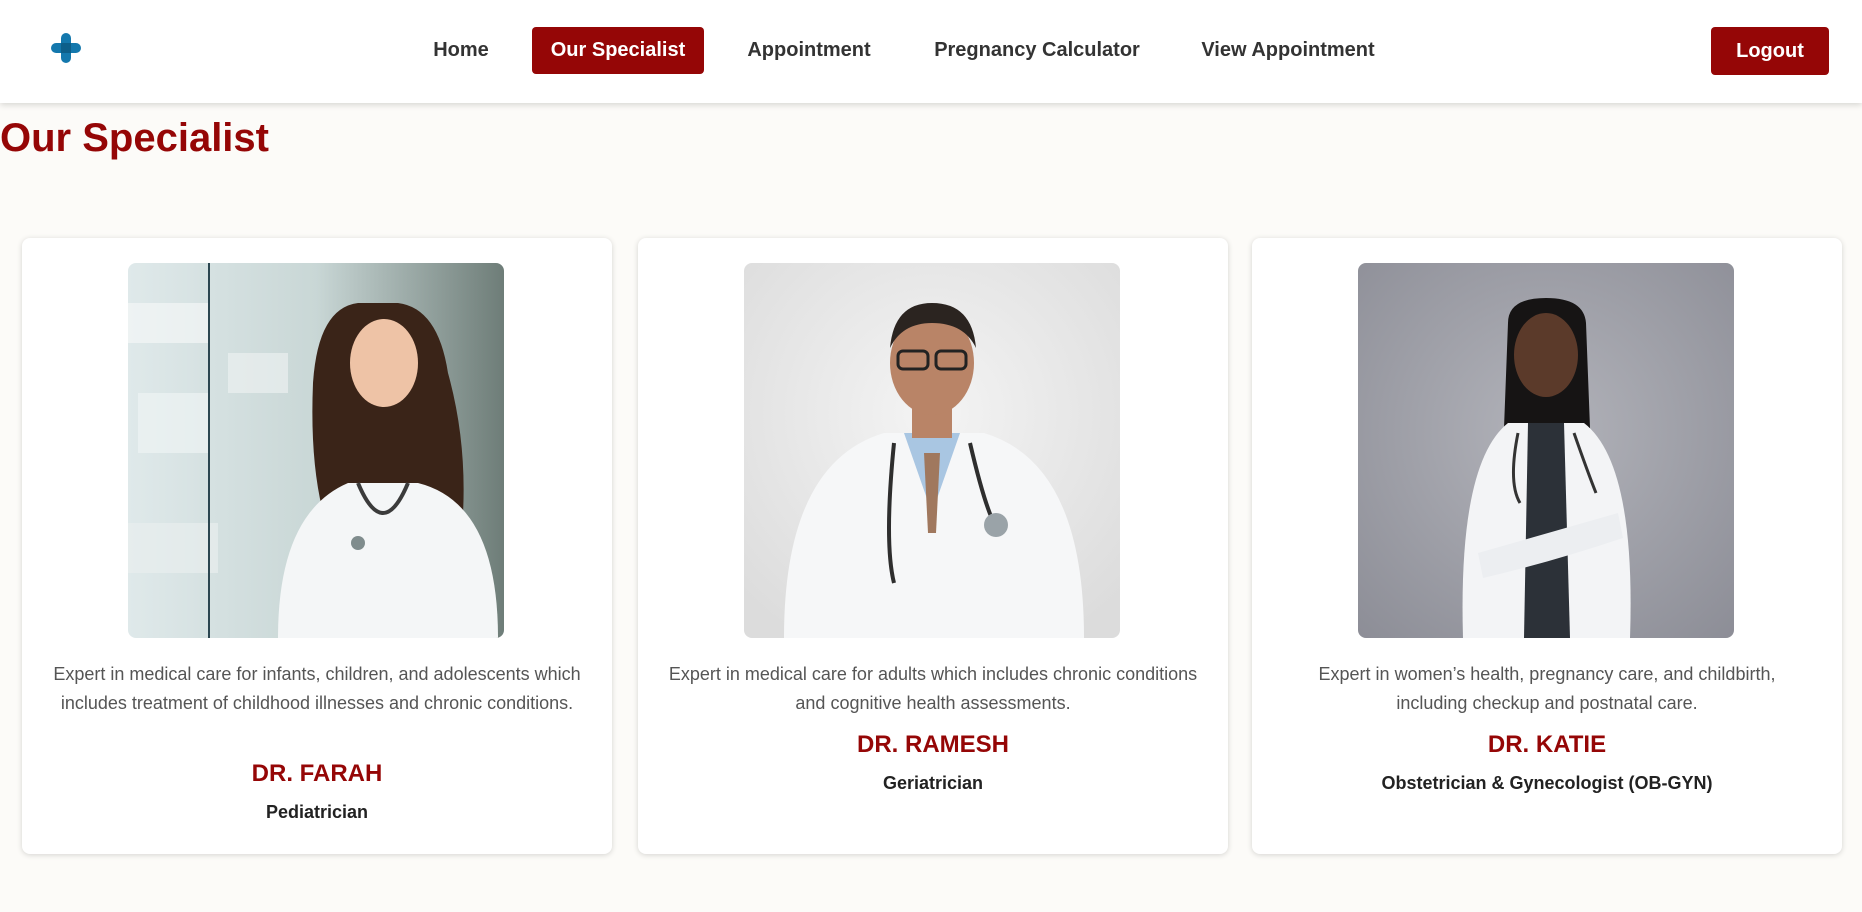 The image size is (1862, 912). Describe the element at coordinates (809, 50) in the screenshot. I see `nav-appointment: Appointment` at that location.